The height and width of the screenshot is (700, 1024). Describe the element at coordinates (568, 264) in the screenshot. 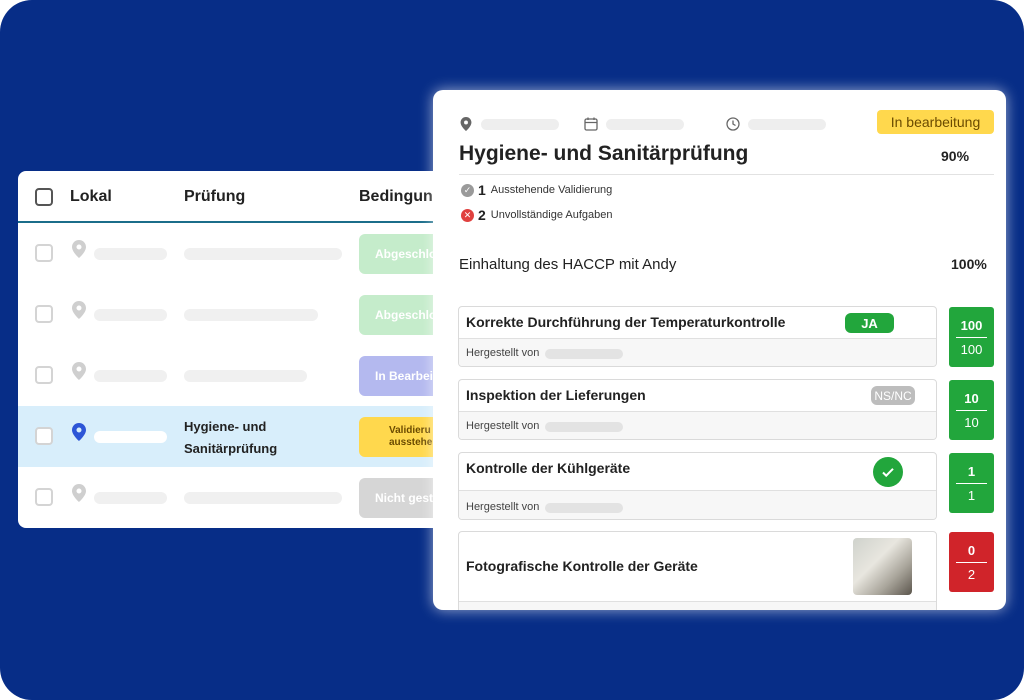

I see `section-title: Einhaltung des HACCP mit Andy` at that location.